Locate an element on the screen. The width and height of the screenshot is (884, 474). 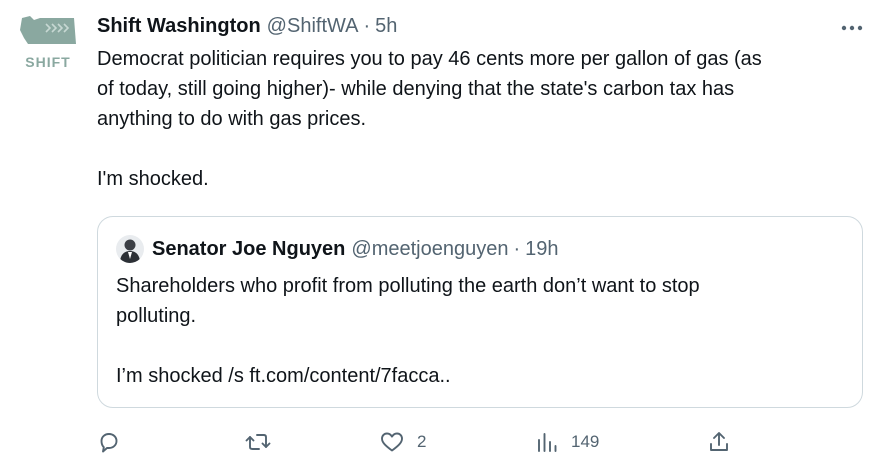
tweet-header: Shift Washington @ShiftWA · 5h is located at coordinates (247, 26).